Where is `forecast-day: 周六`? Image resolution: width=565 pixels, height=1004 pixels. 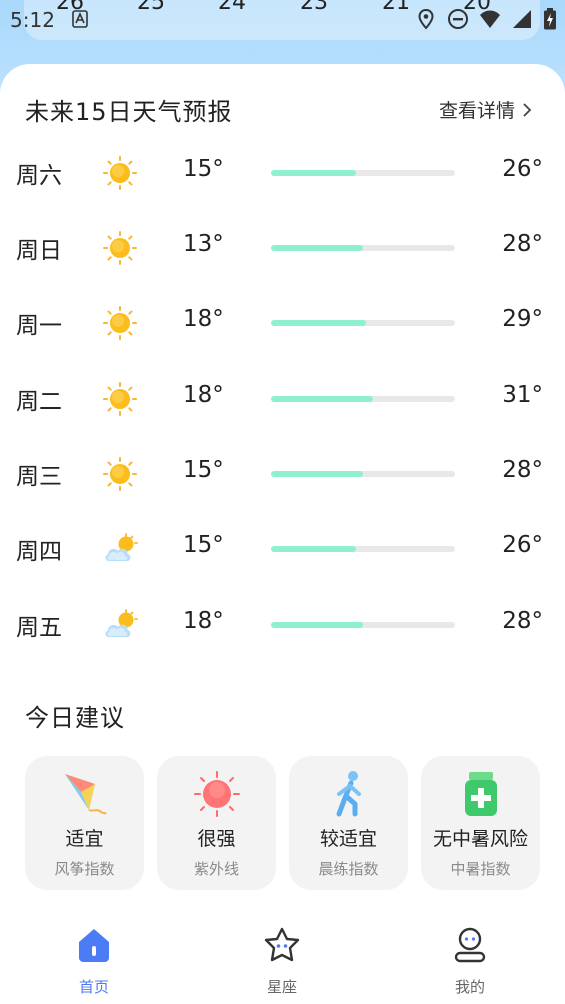
forecast-day: 周六 is located at coordinates (39, 176).